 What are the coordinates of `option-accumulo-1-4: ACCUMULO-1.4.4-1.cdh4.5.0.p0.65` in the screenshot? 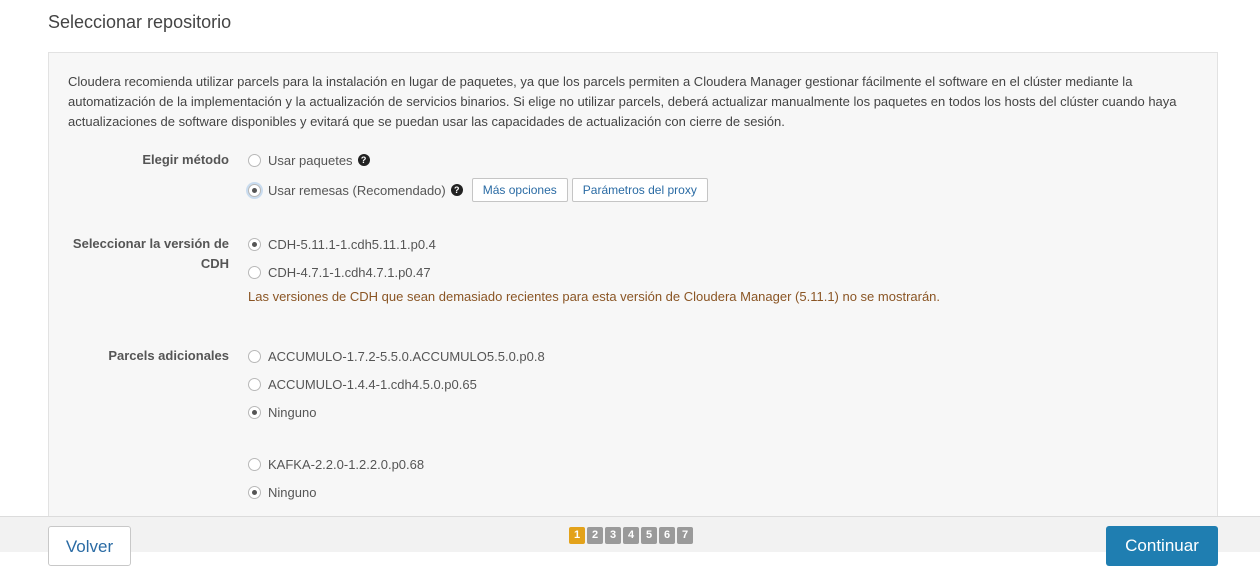 It's located at (362, 384).